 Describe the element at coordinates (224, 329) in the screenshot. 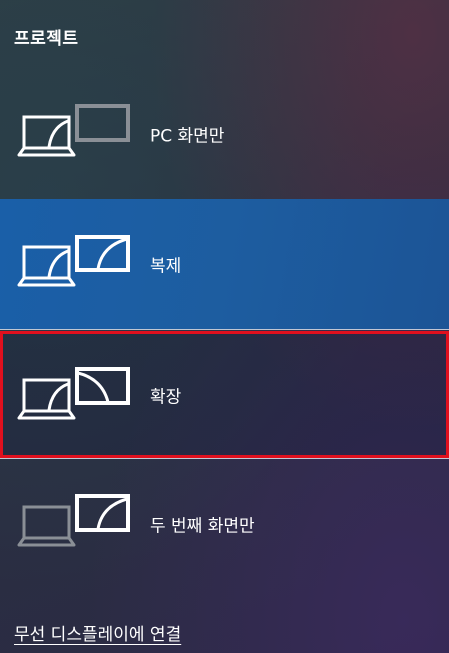

I see `divider` at that location.